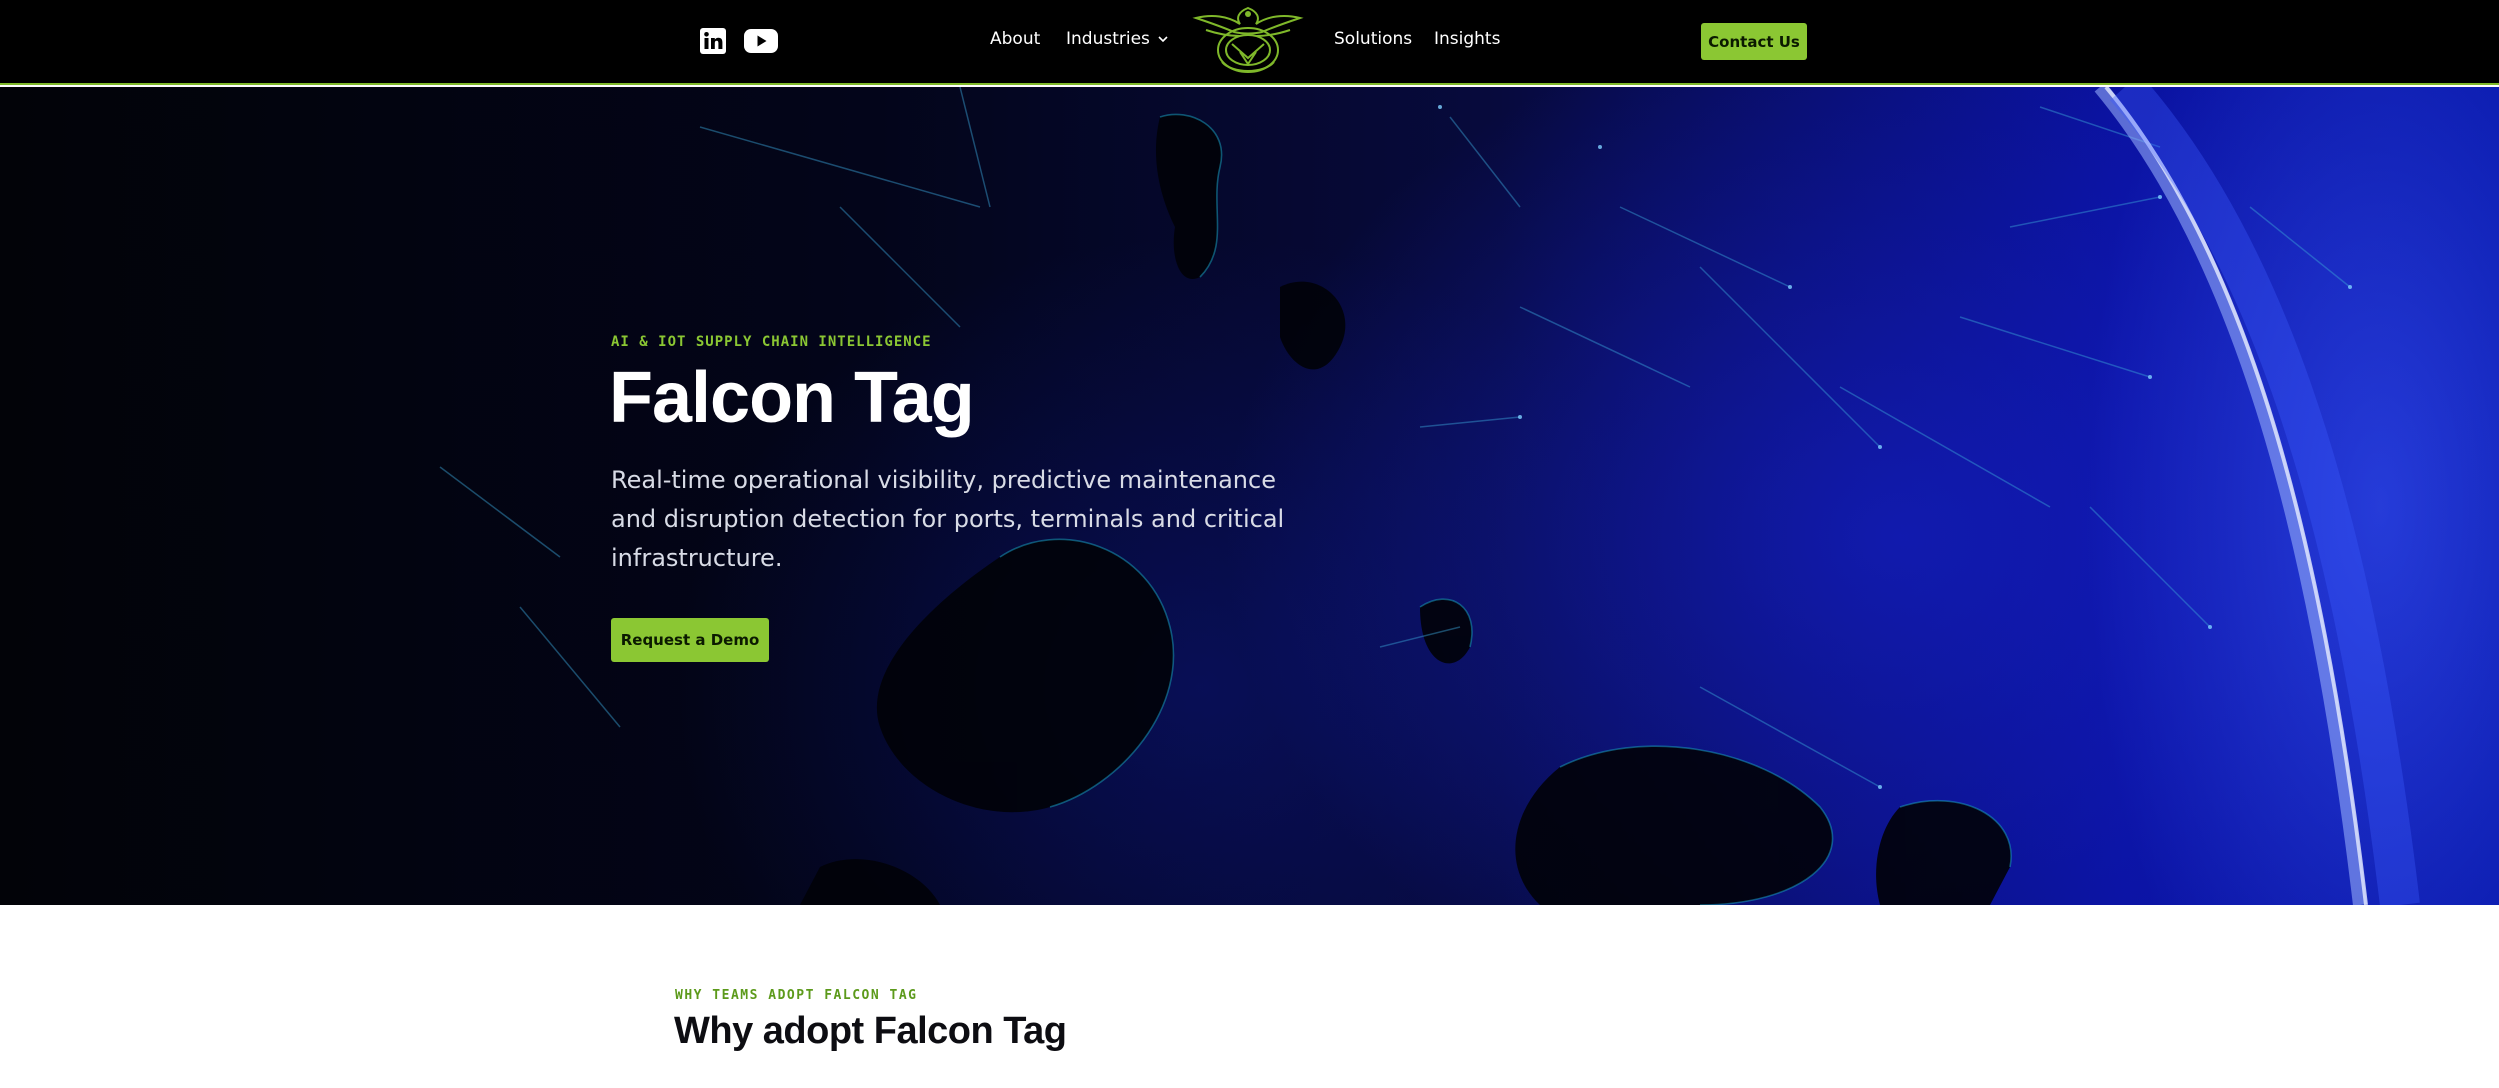 Image resolution: width=2499 pixels, height=1088 pixels. What do you see at coordinates (1467, 39) in the screenshot?
I see `nav-insights: Insights` at bounding box center [1467, 39].